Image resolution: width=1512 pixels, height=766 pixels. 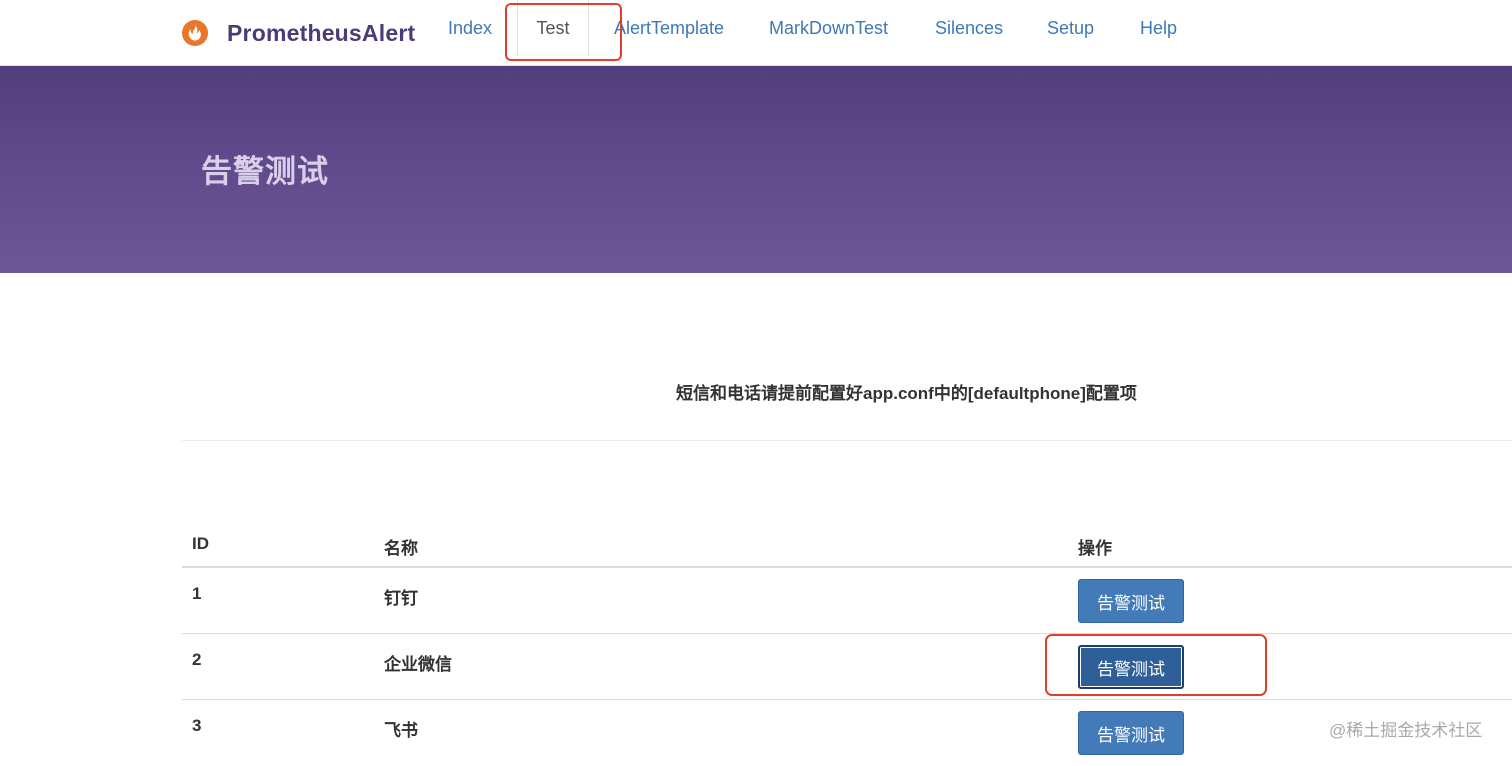 What do you see at coordinates (401, 730) in the screenshot?
I see `cell-name: 飞书` at bounding box center [401, 730].